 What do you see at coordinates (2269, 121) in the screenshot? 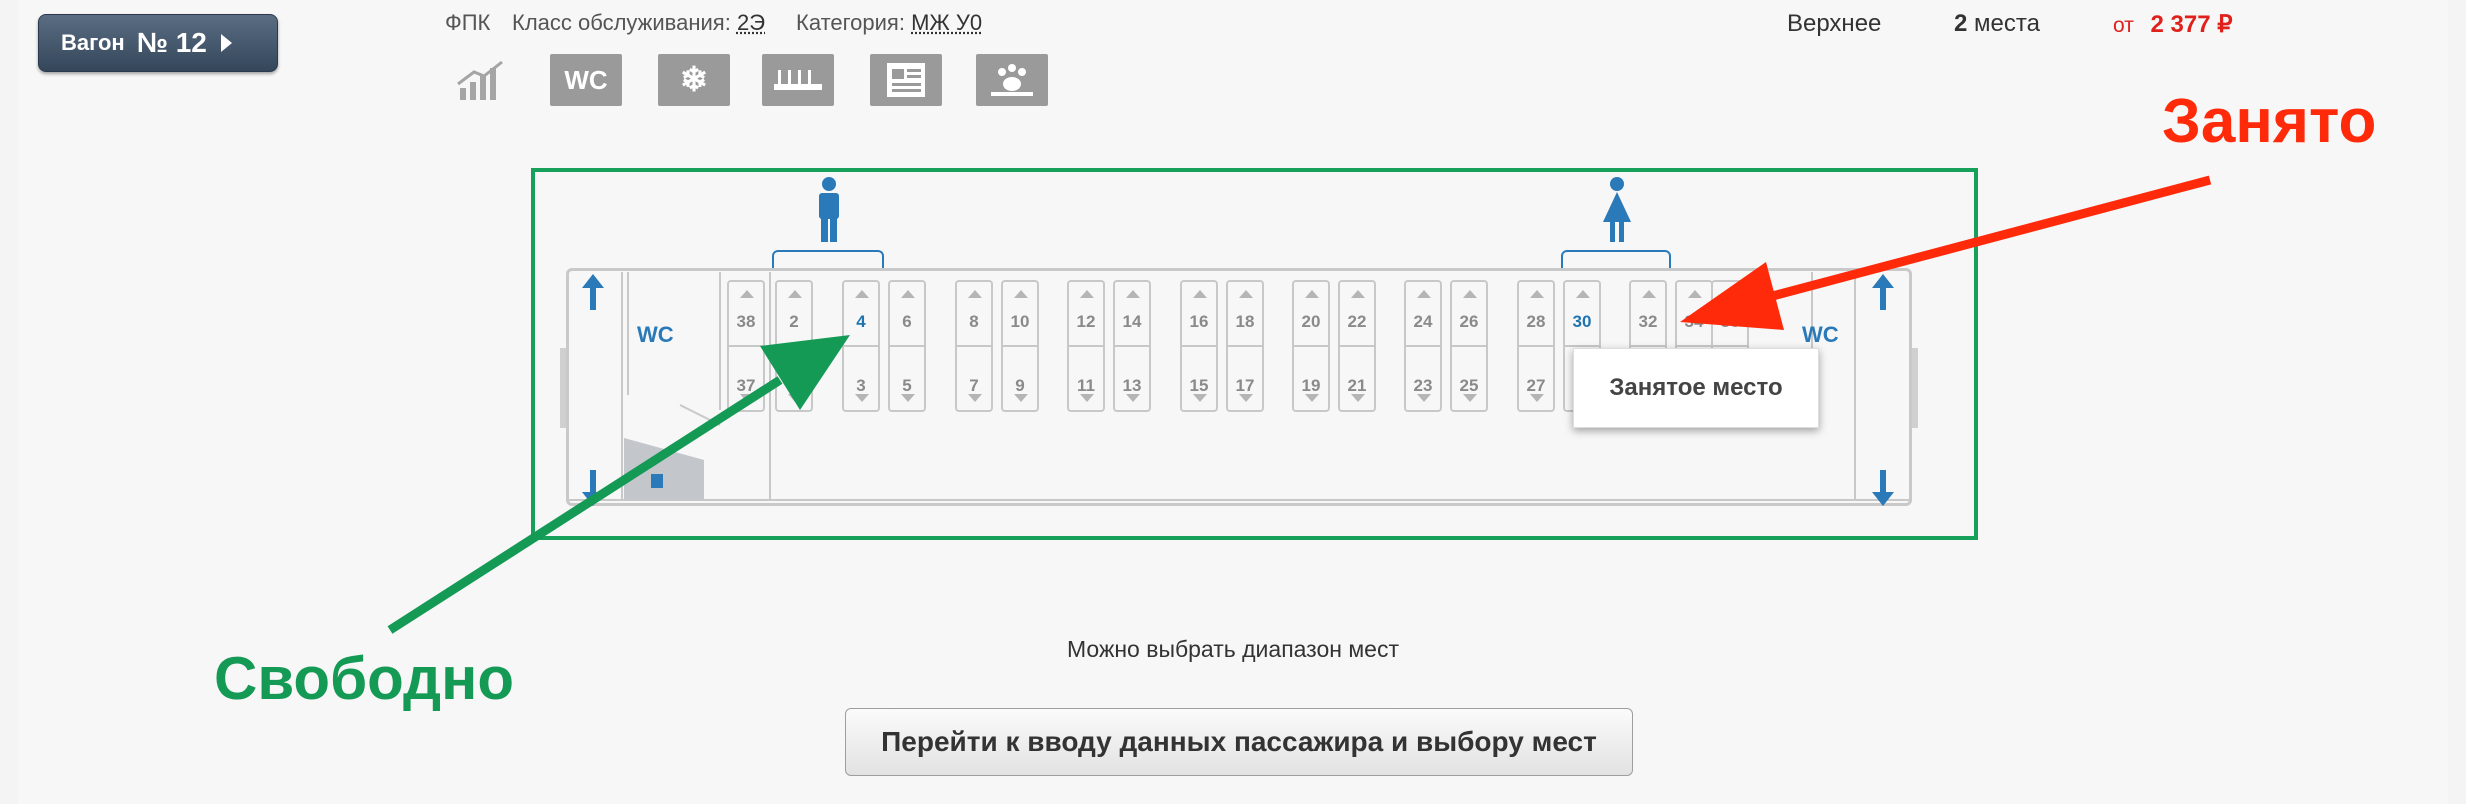
I see `occupied-annotation: Занято` at bounding box center [2269, 121].